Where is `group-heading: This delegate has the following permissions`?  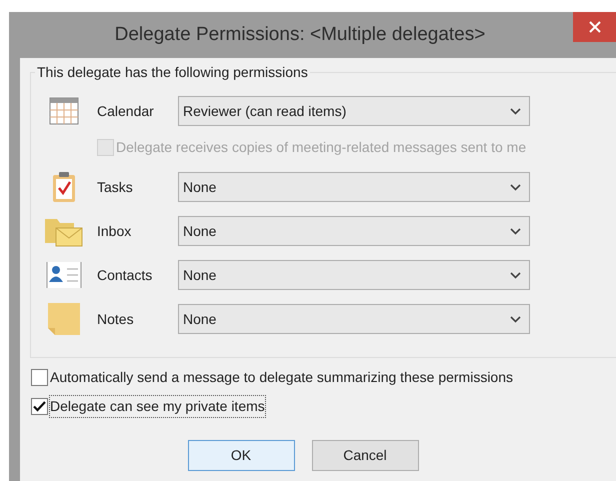
group-heading: This delegate has the following permissions is located at coordinates (172, 72).